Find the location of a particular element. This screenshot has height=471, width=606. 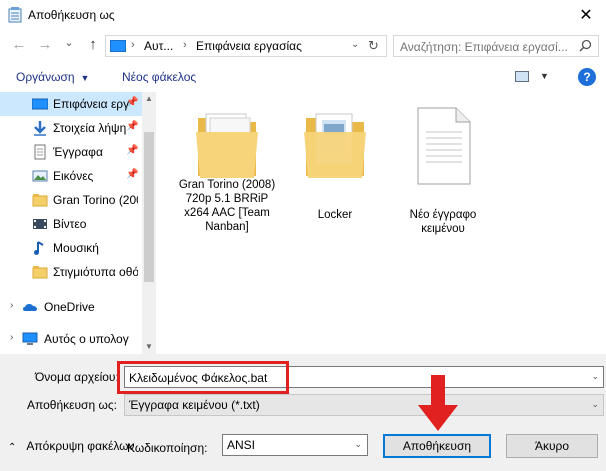

sidebar-item-pictures: Εικόνες 📌 is located at coordinates (71, 176).